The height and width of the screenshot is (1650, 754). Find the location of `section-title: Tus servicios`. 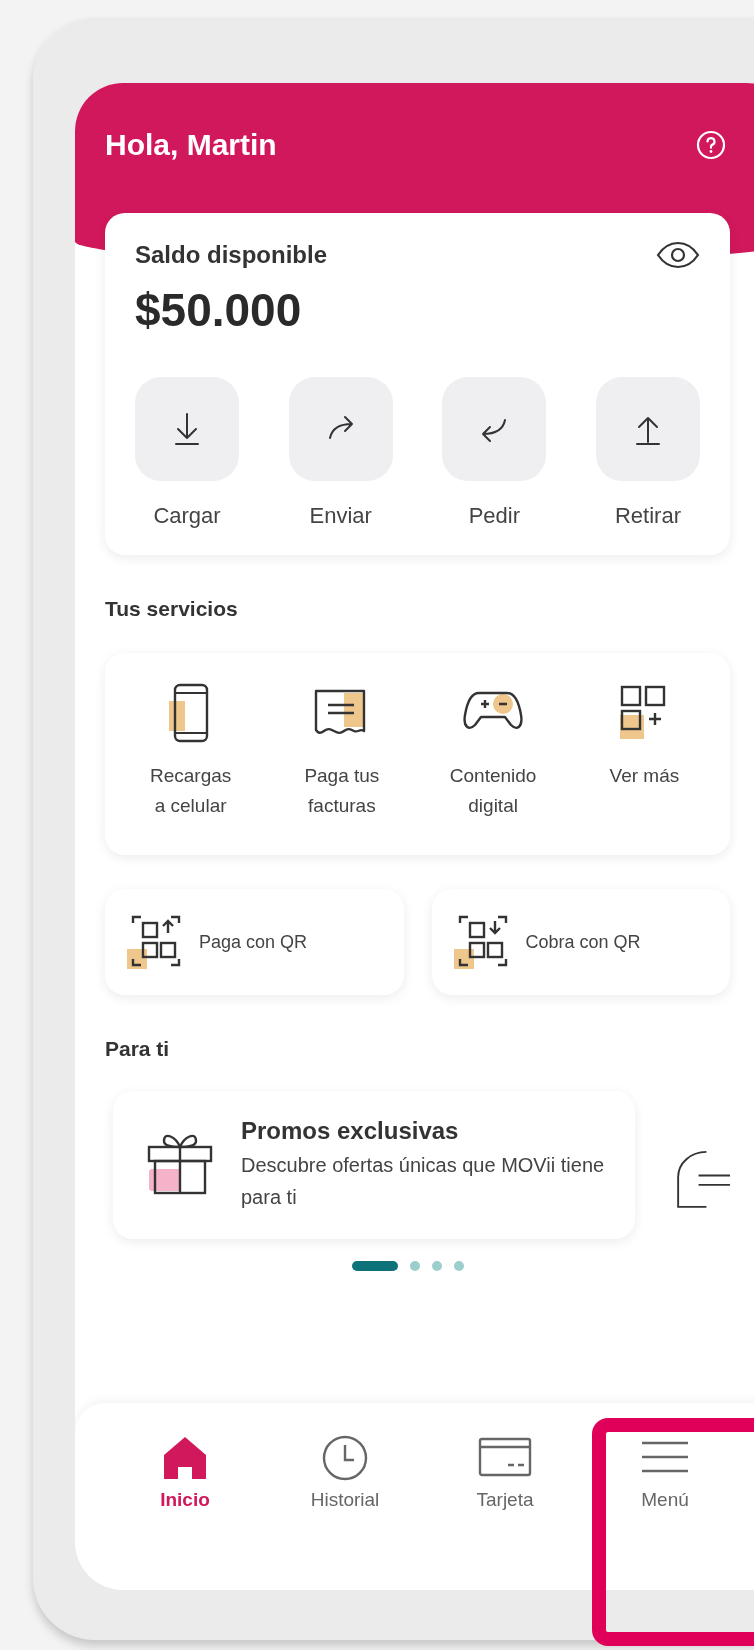

section-title: Tus servicios is located at coordinates (172, 609).